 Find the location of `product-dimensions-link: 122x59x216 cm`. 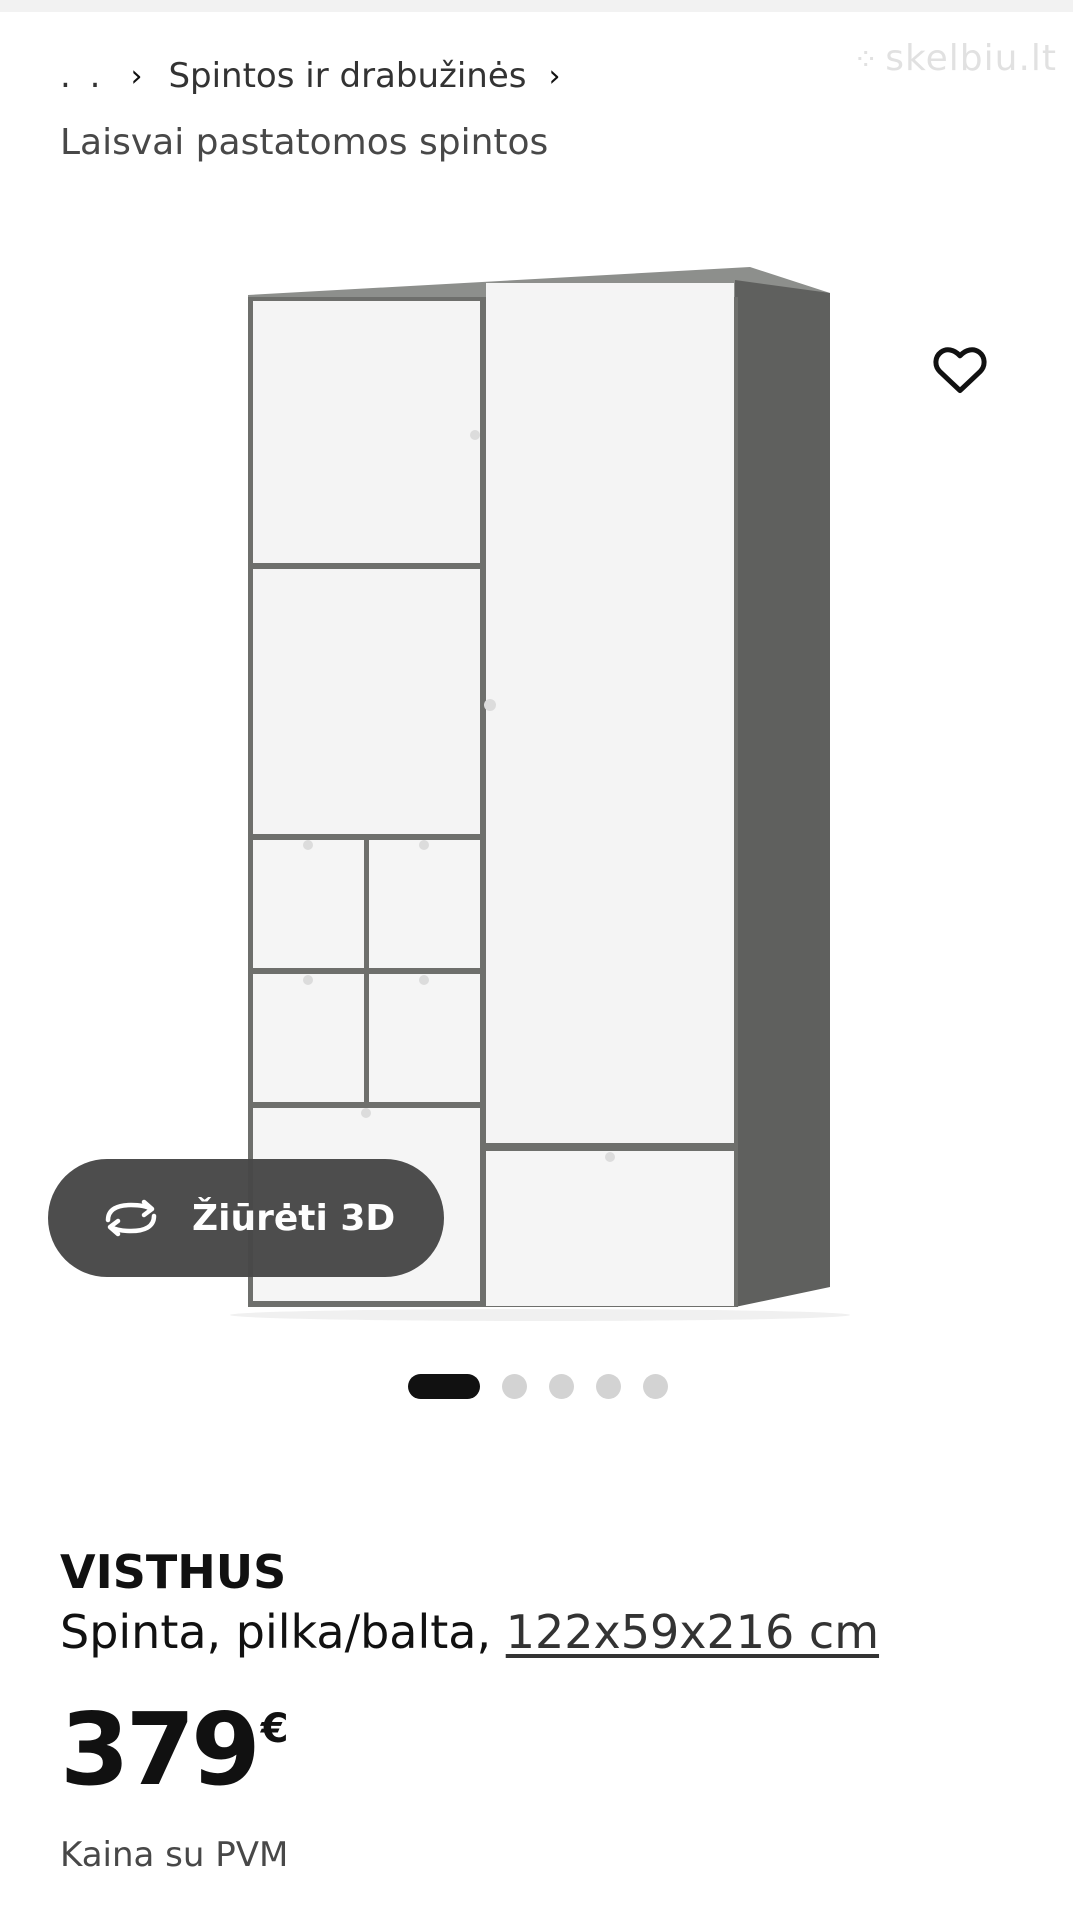

product-dimensions-link: 122x59x216 cm is located at coordinates (692, 1632).